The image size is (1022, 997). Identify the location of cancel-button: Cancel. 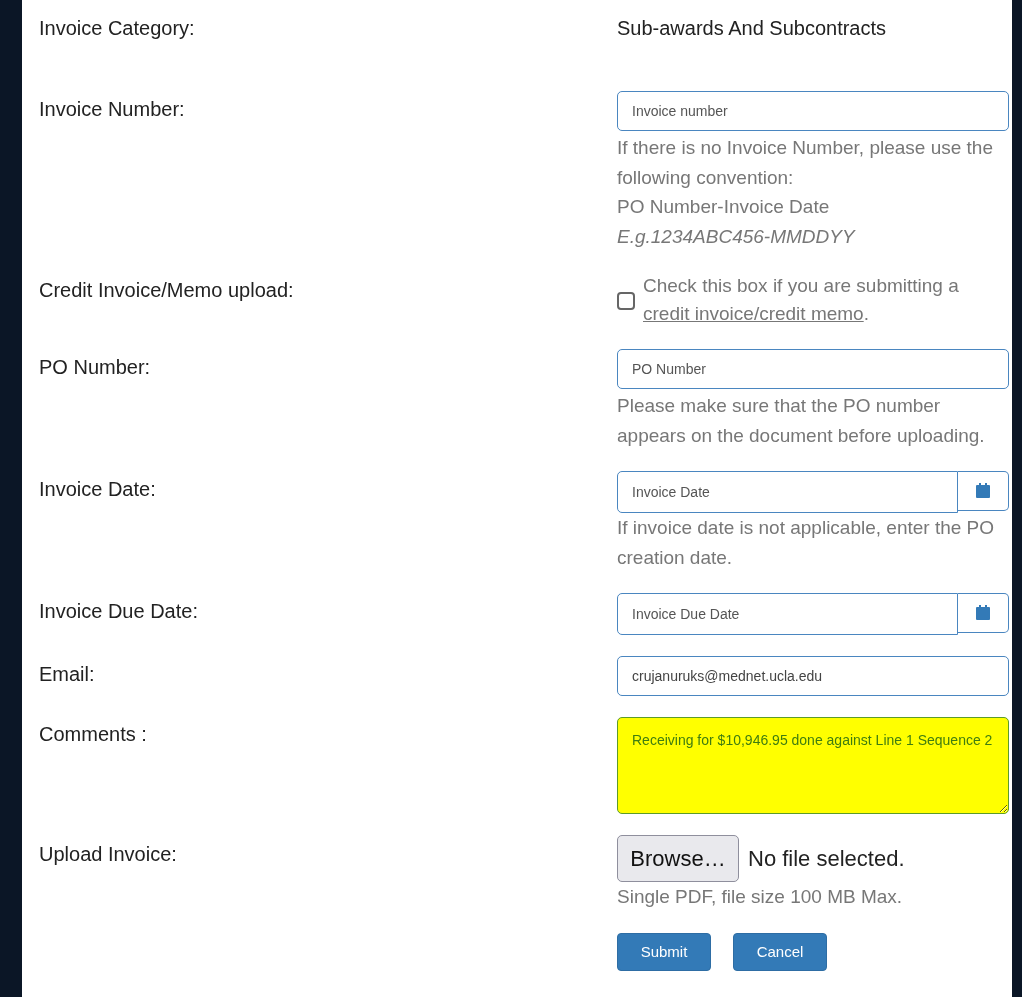
(780, 951).